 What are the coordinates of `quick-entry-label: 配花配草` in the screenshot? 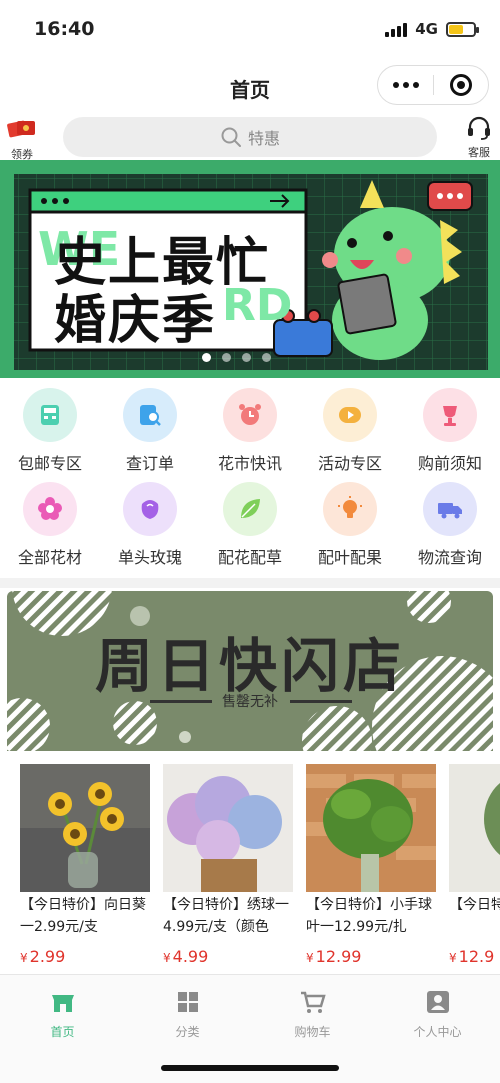 It's located at (249, 557).